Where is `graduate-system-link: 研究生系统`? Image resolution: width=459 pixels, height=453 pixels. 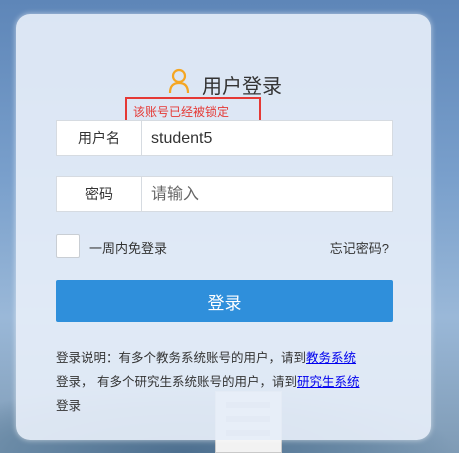 graduate-system-link: 研究生系统 is located at coordinates (328, 382).